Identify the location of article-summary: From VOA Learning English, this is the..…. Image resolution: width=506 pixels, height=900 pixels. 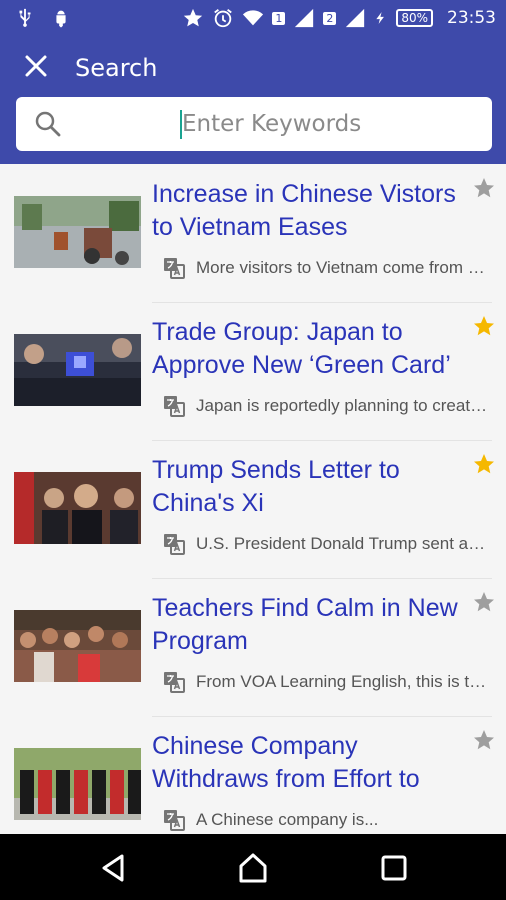
(342, 681).